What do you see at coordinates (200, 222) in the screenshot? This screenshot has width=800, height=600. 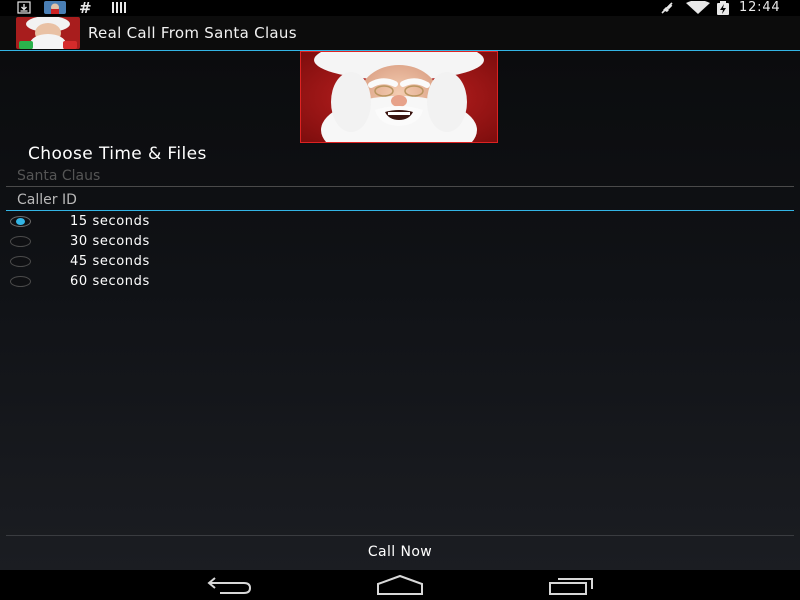 I see `radio-option-15-seconds: 15 seconds` at bounding box center [200, 222].